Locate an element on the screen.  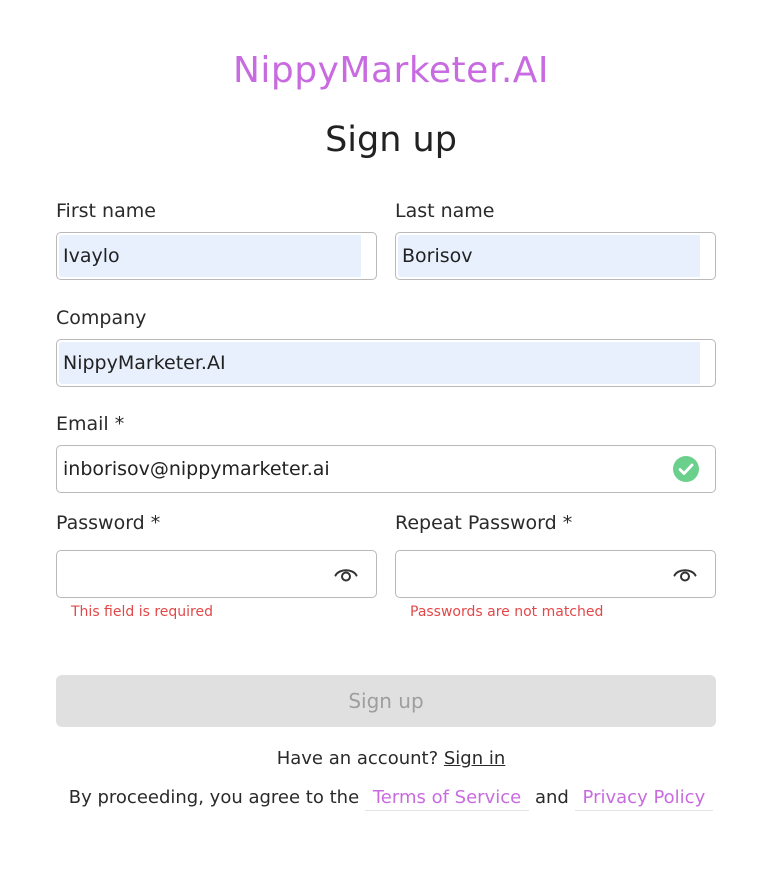
have-account-text: Have an account? is located at coordinates (357, 758).